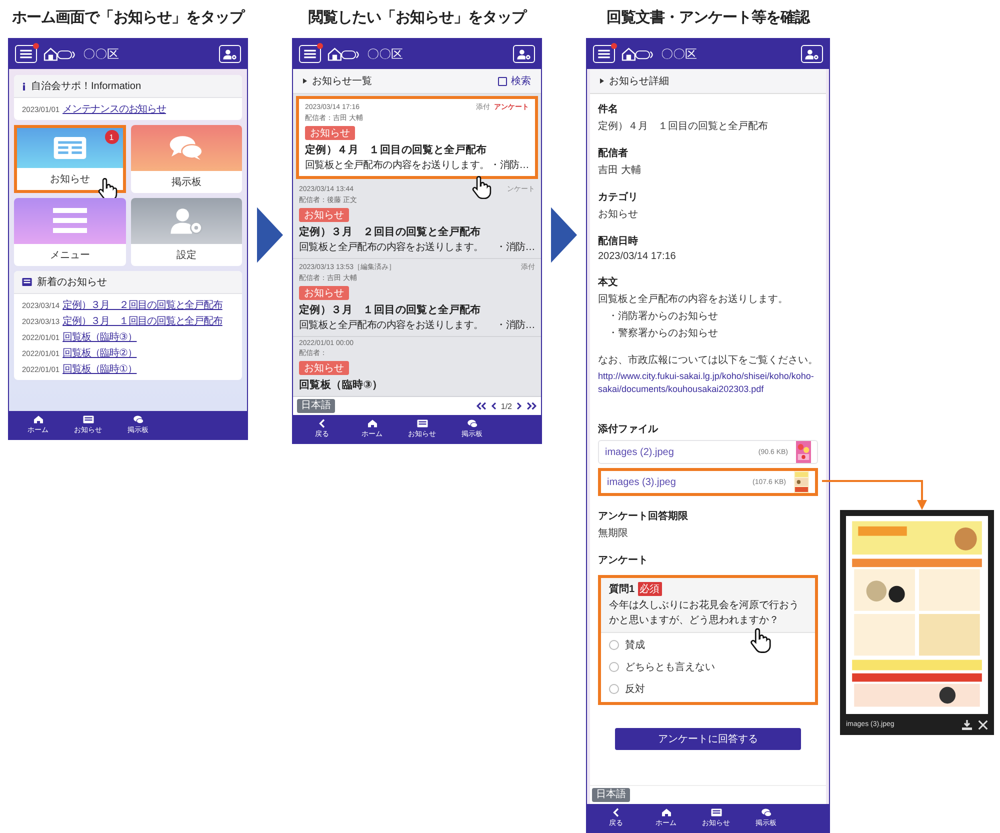  Describe the element at coordinates (322, 423) in the screenshot. I see `back-icon` at that location.